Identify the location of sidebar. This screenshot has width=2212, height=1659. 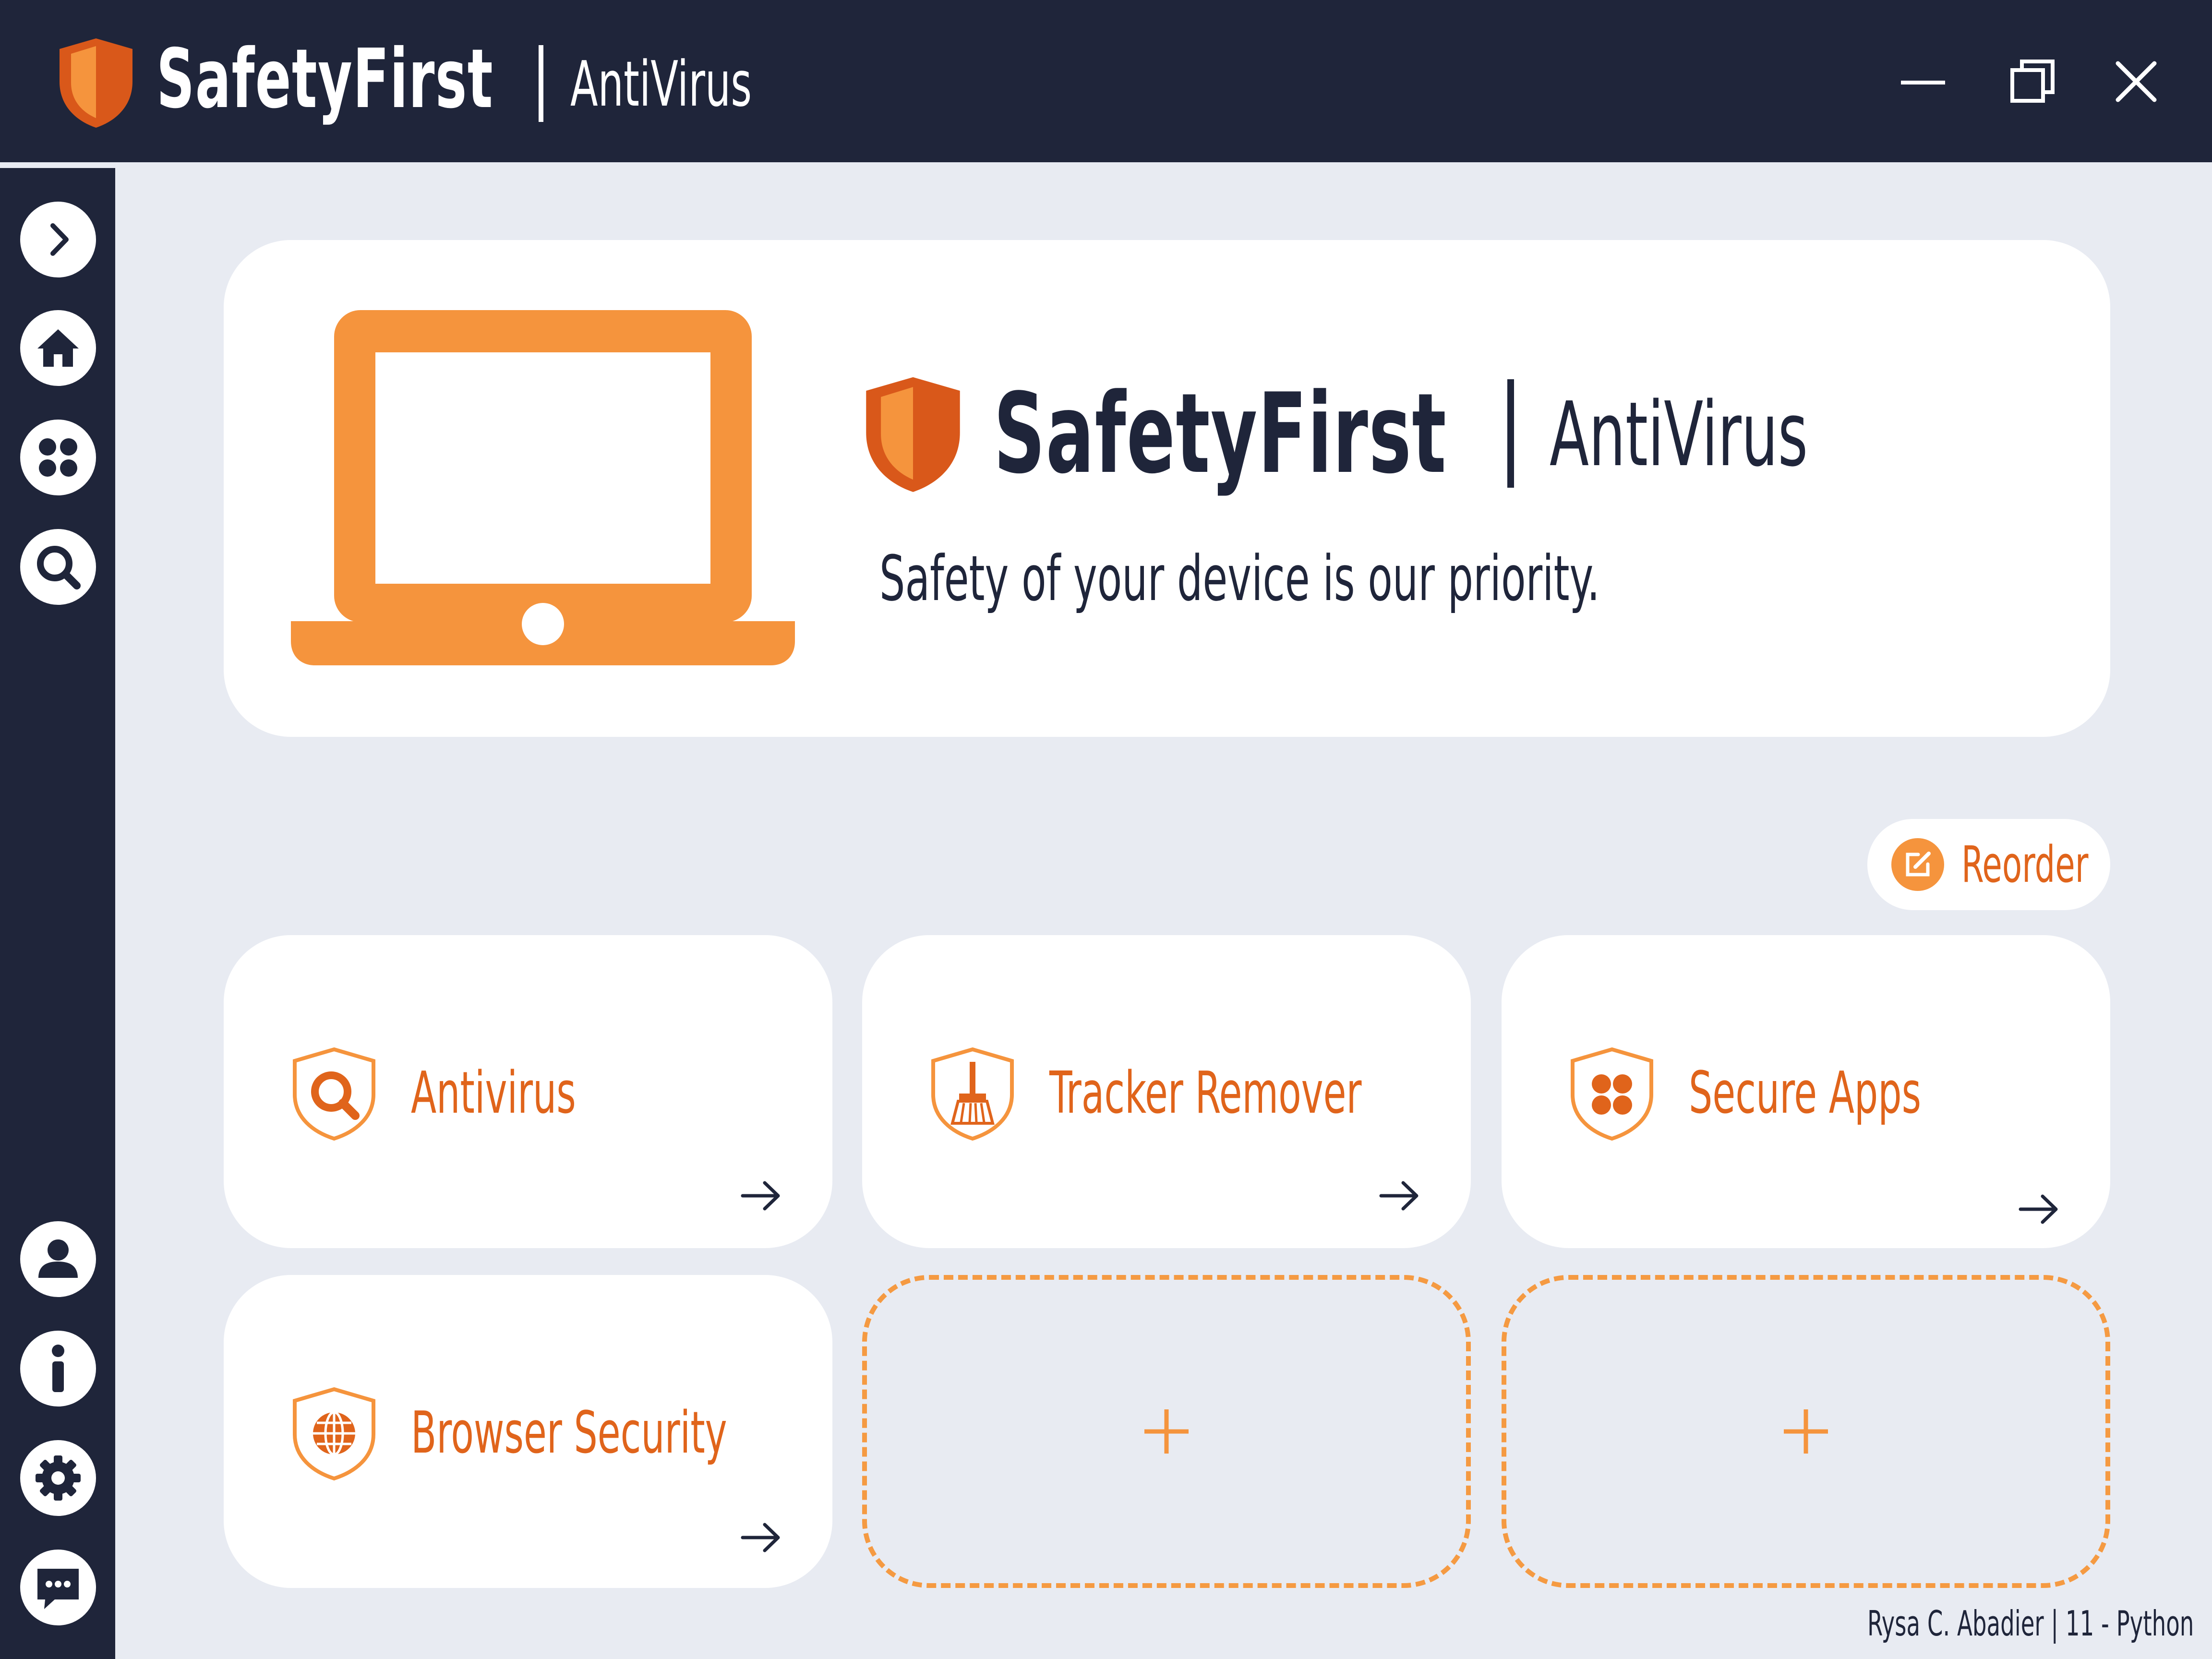
(58, 913).